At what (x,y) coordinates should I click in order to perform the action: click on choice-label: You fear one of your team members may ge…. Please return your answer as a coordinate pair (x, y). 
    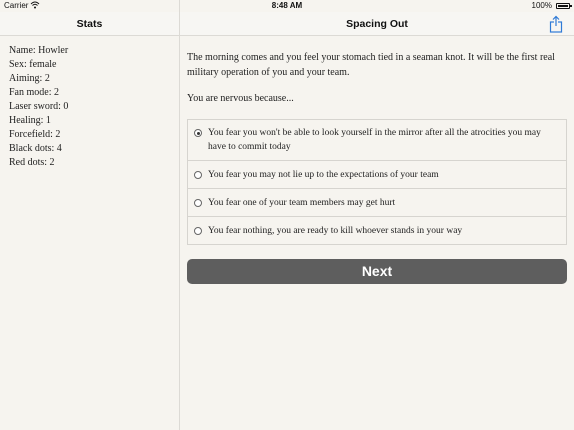
    Looking at the image, I should click on (302, 203).